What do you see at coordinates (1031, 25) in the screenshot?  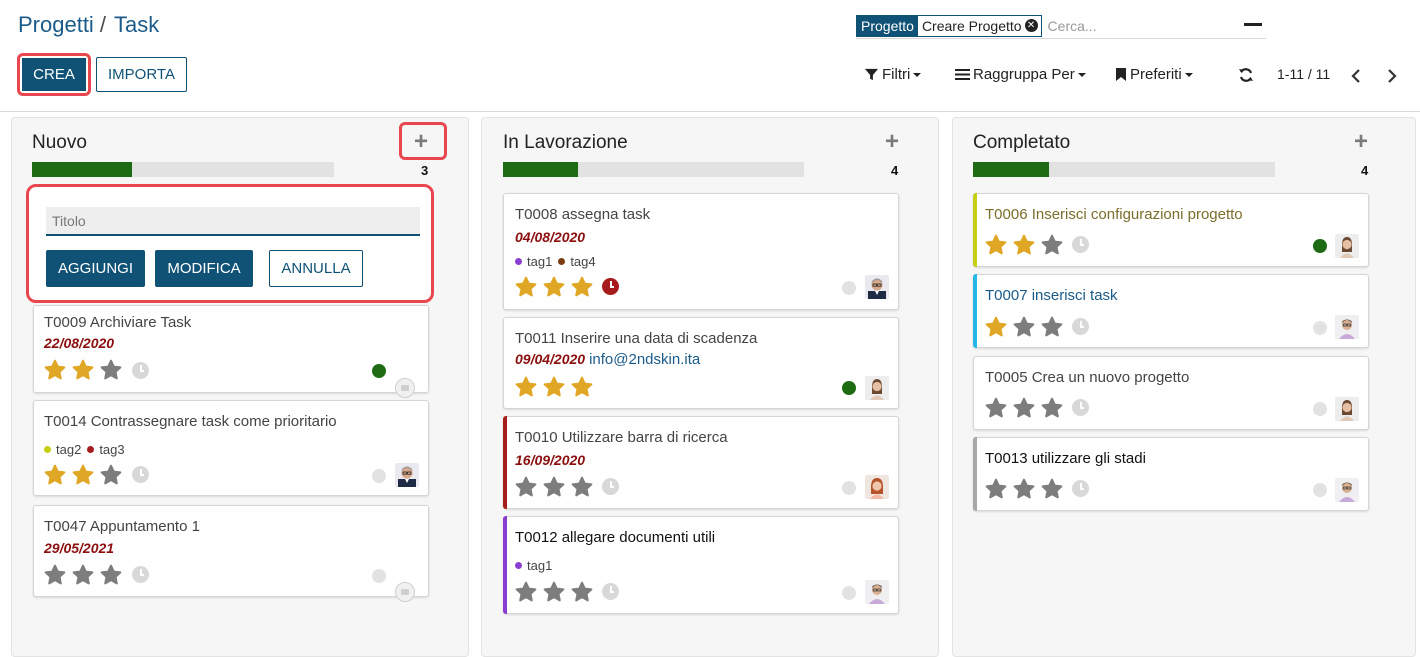 I see `facet-remove-icon: ✕` at bounding box center [1031, 25].